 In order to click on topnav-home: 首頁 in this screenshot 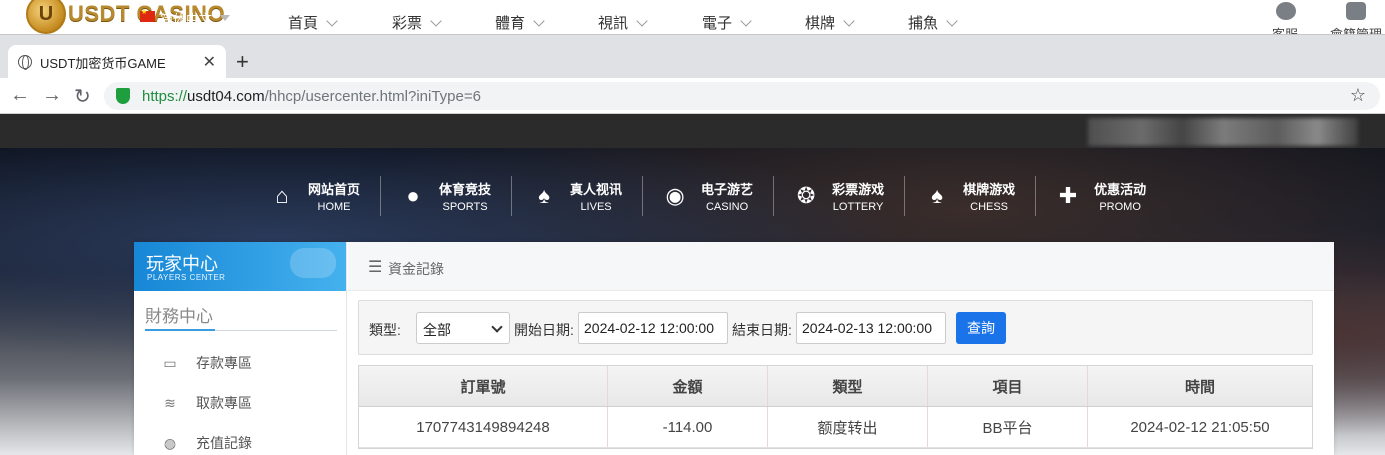, I will do `click(313, 22)`.